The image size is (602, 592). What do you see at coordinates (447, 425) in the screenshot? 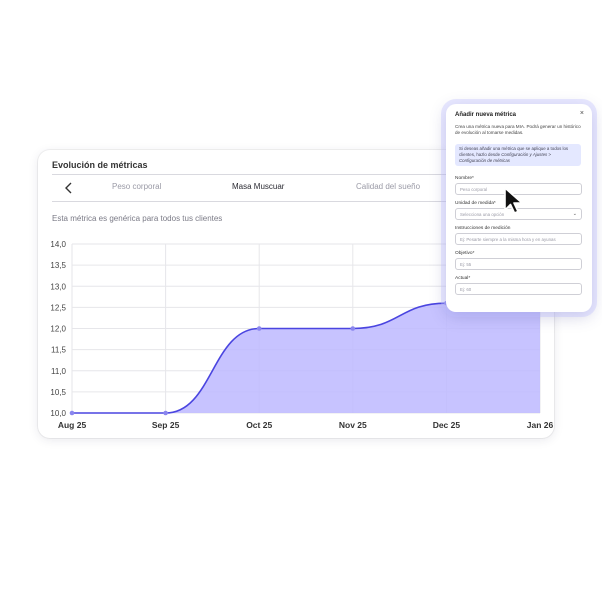
I see `x-tick-label: Dec 25` at bounding box center [447, 425].